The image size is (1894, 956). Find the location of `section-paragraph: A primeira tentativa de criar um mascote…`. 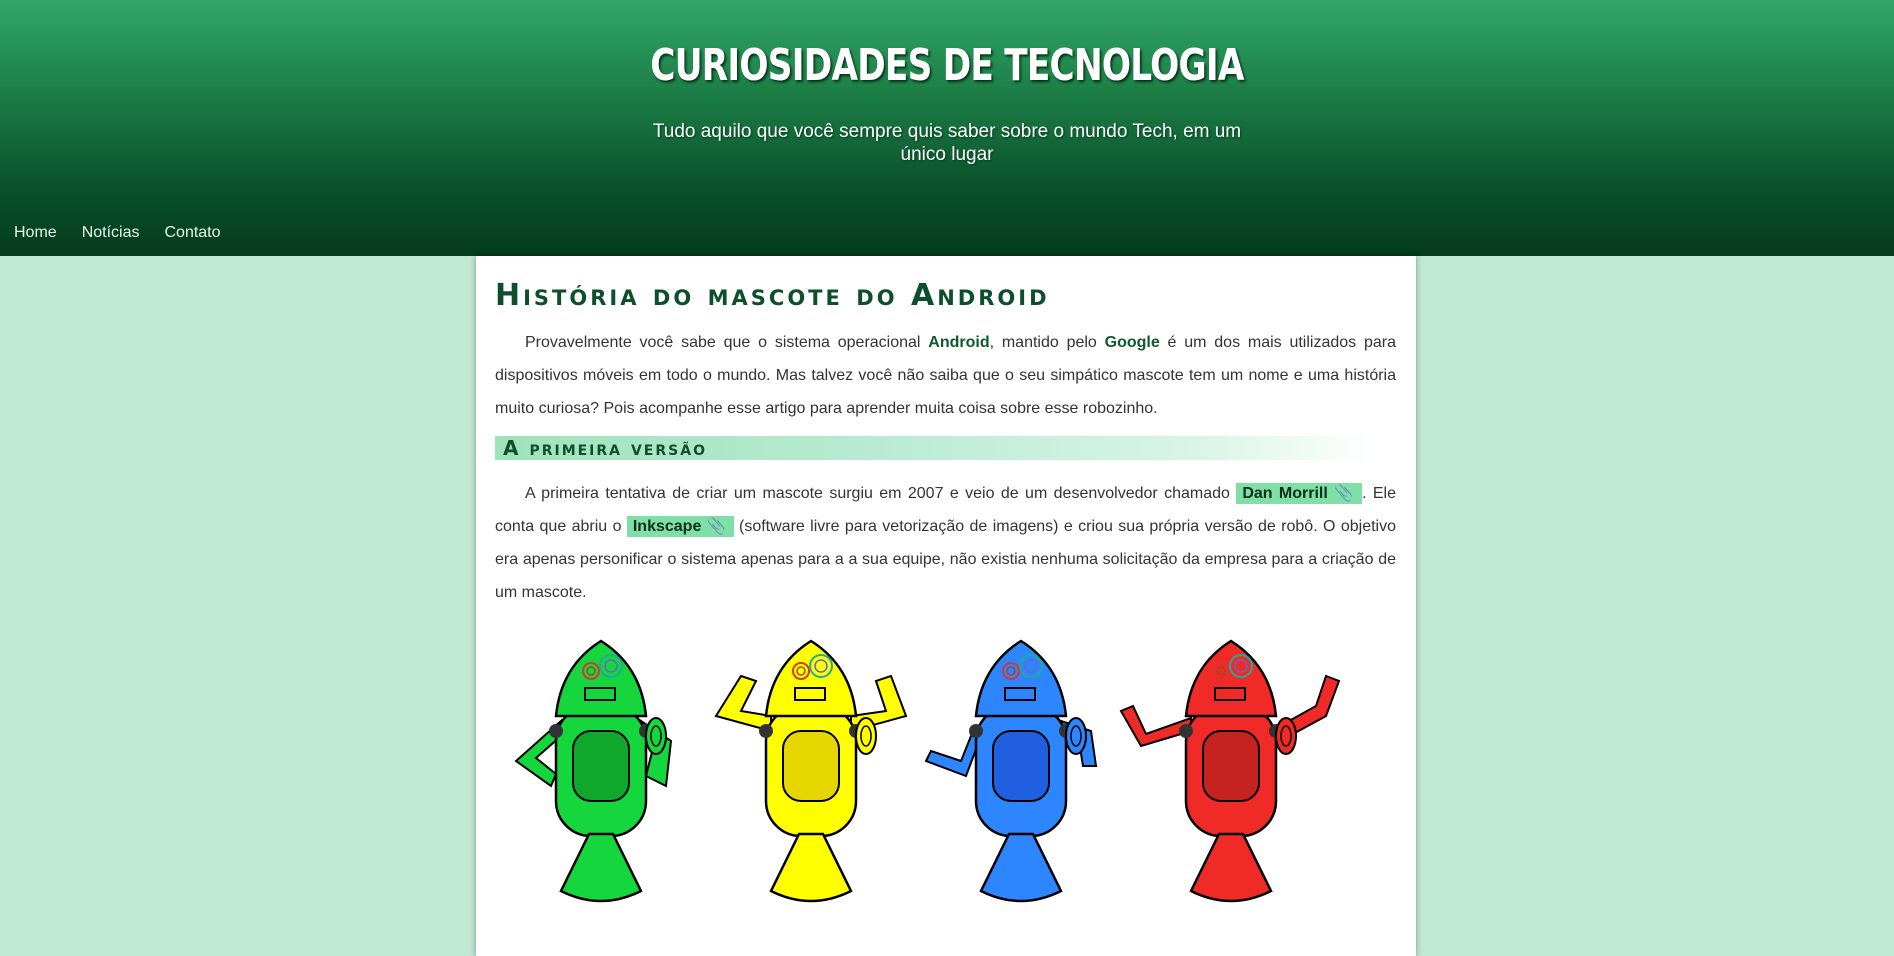

section-paragraph: A primeira tentativa de criar um mascote… is located at coordinates (945, 543).